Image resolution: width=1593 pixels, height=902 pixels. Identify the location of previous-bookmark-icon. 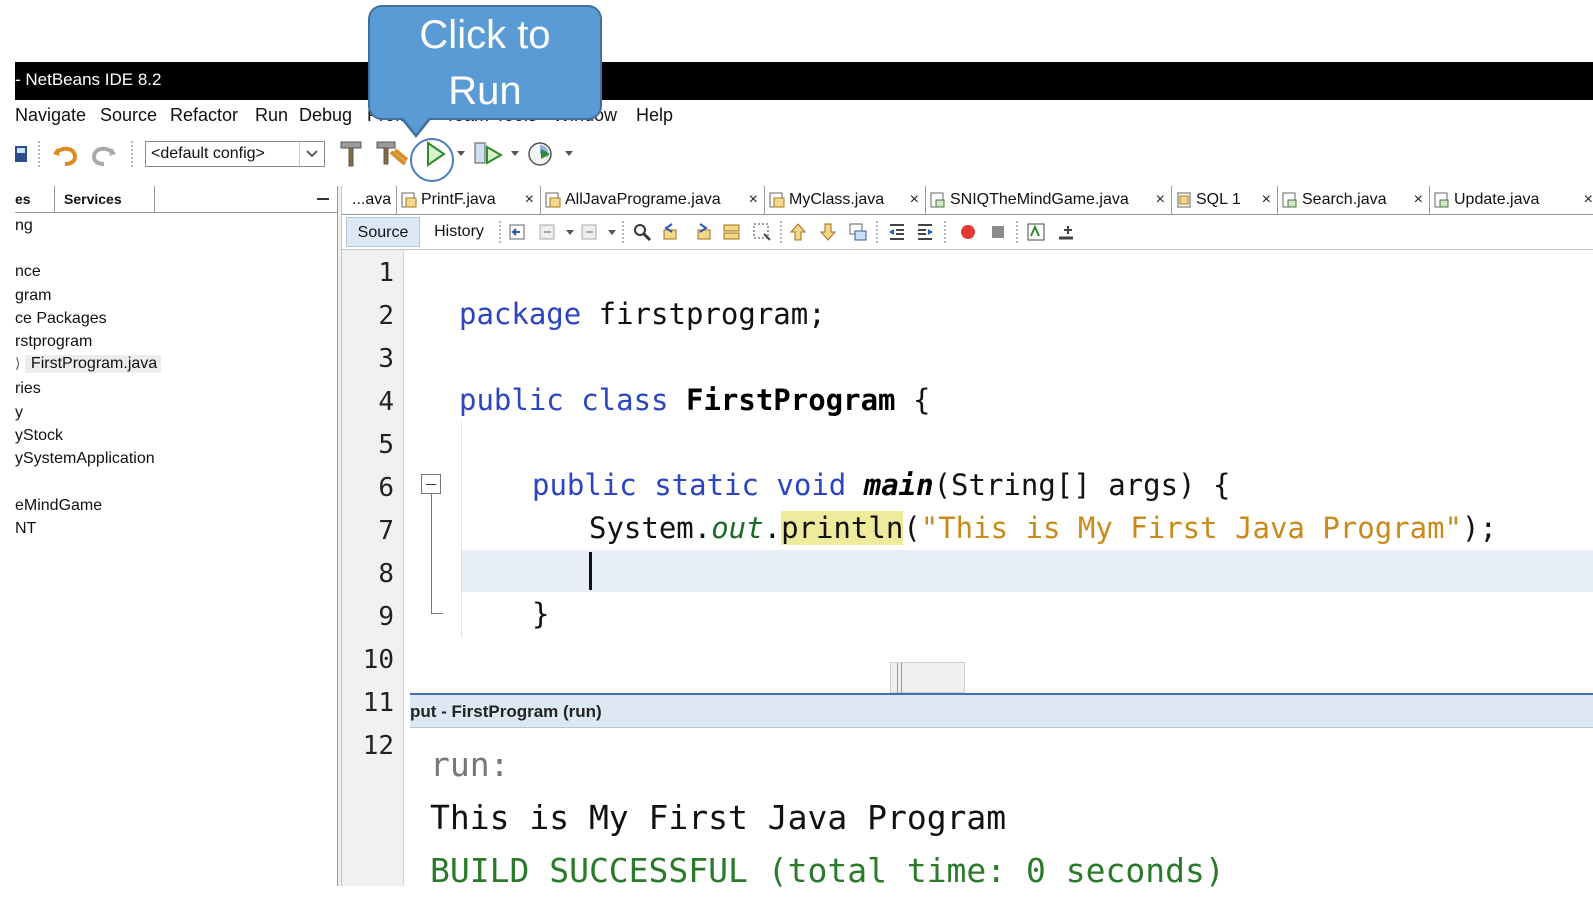
(798, 232).